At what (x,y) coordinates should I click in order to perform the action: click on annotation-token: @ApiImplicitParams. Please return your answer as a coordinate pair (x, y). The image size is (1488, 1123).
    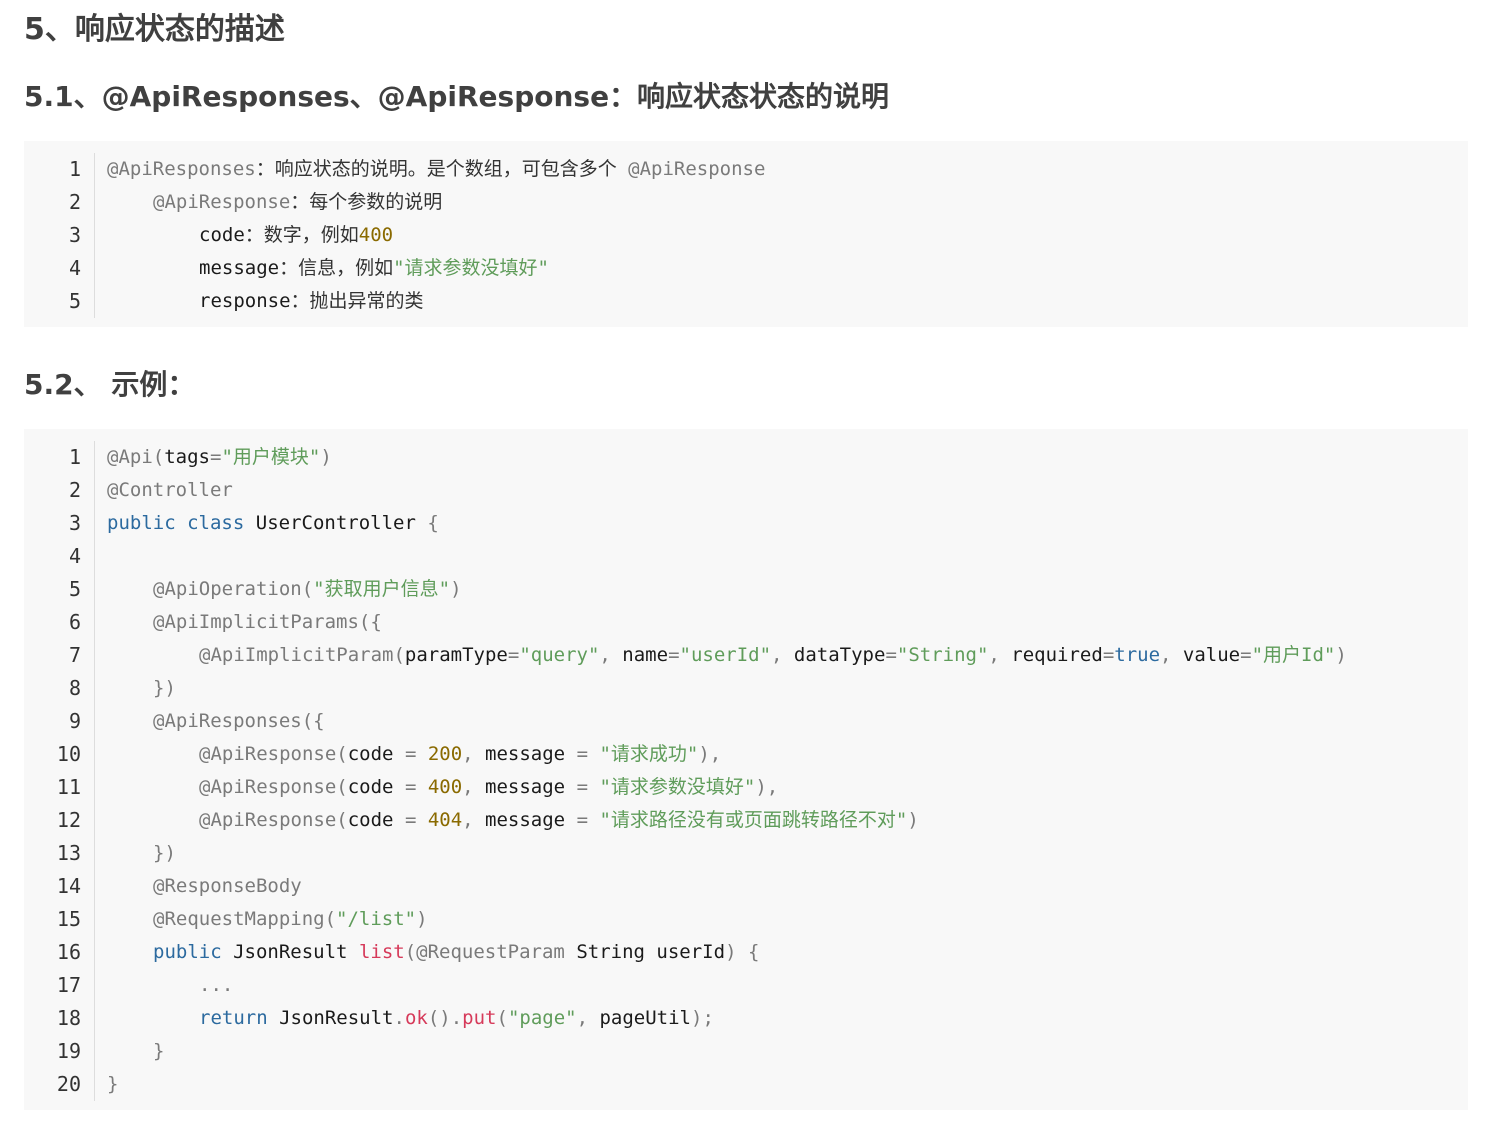
    Looking at the image, I should click on (256, 622).